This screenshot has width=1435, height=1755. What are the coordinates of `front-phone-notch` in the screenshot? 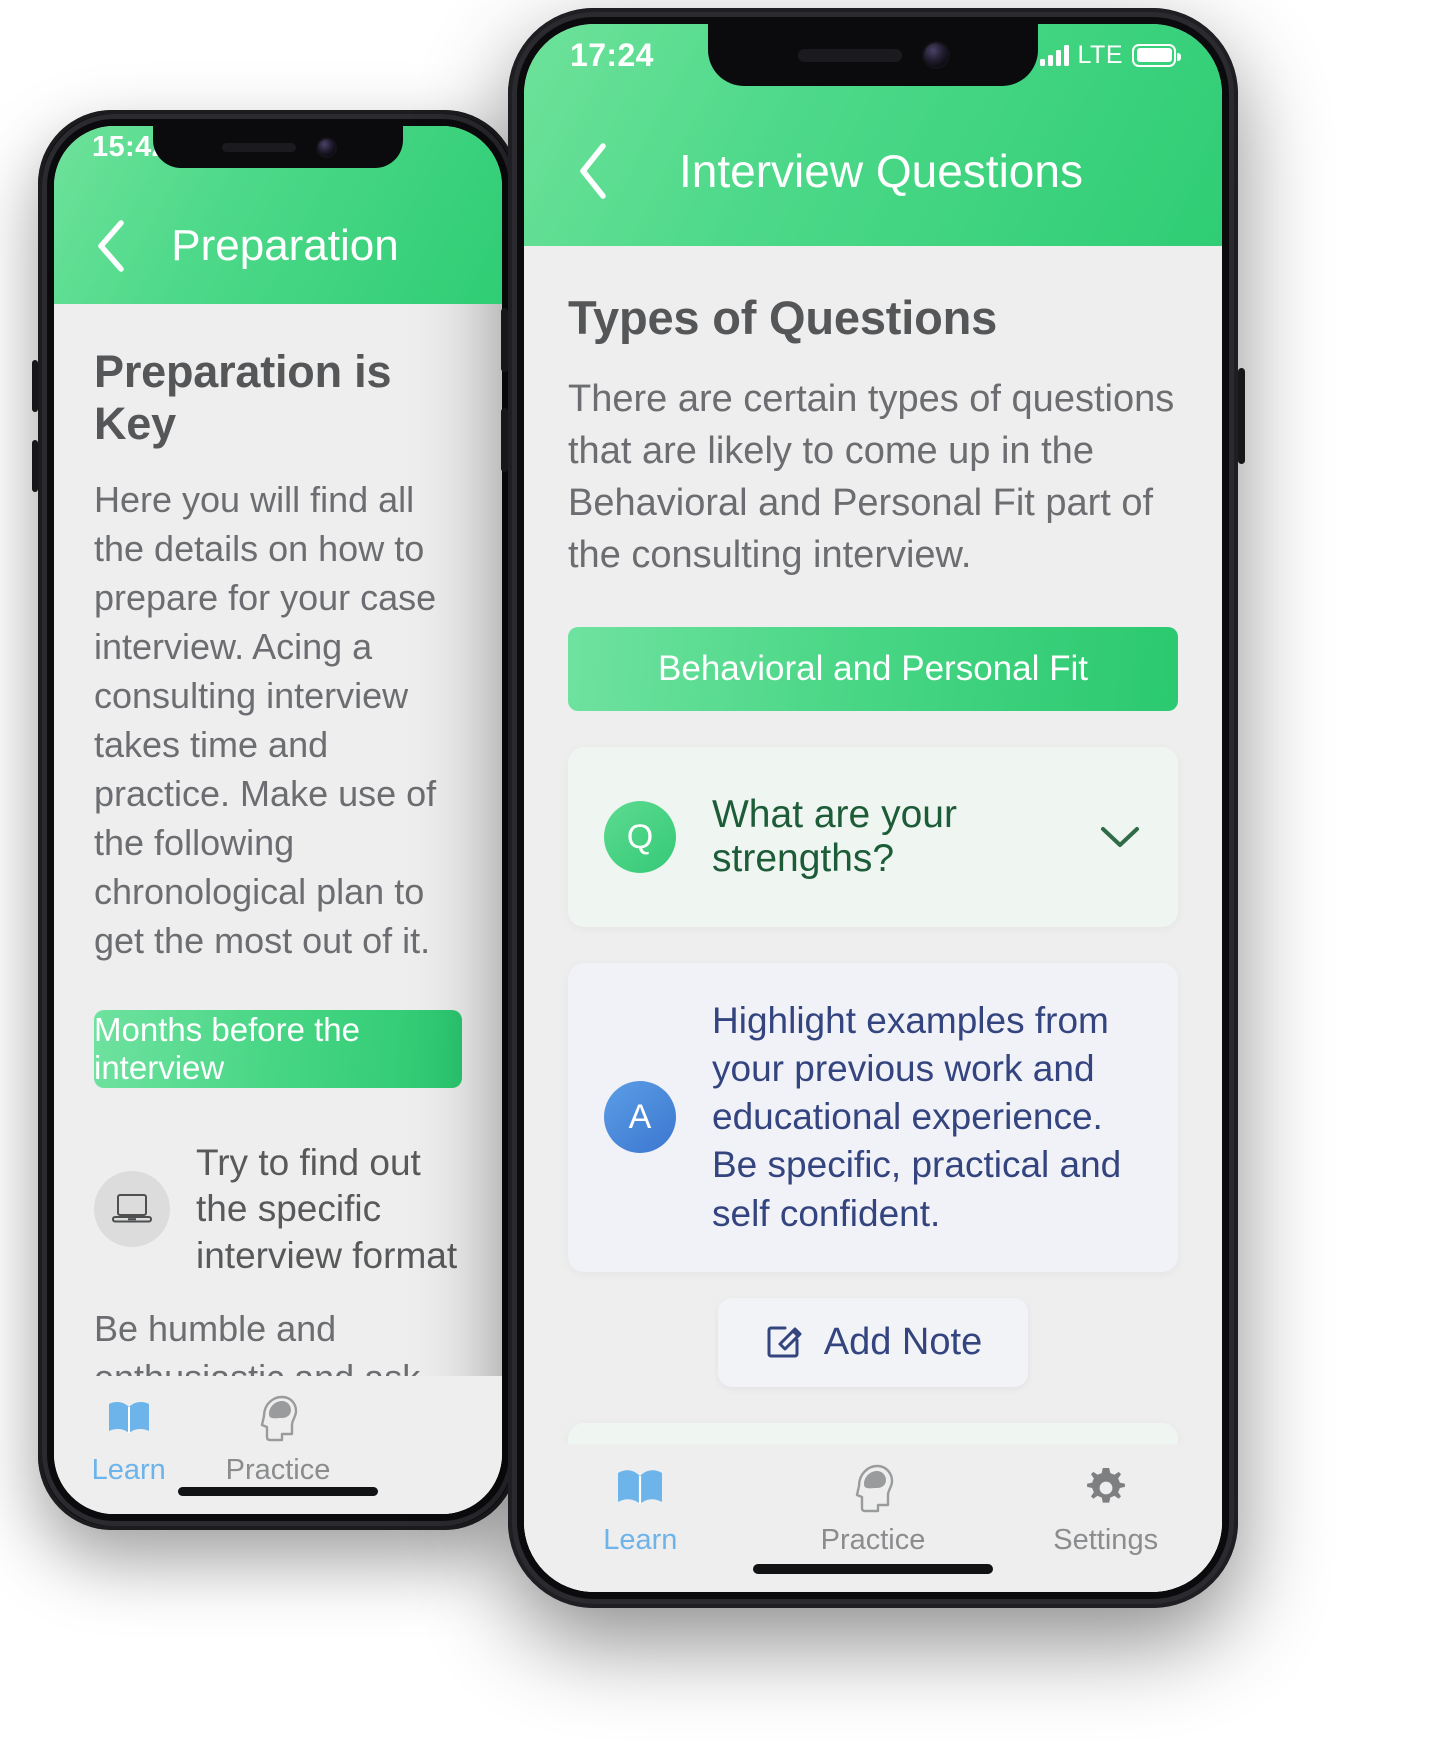 It's located at (873, 55).